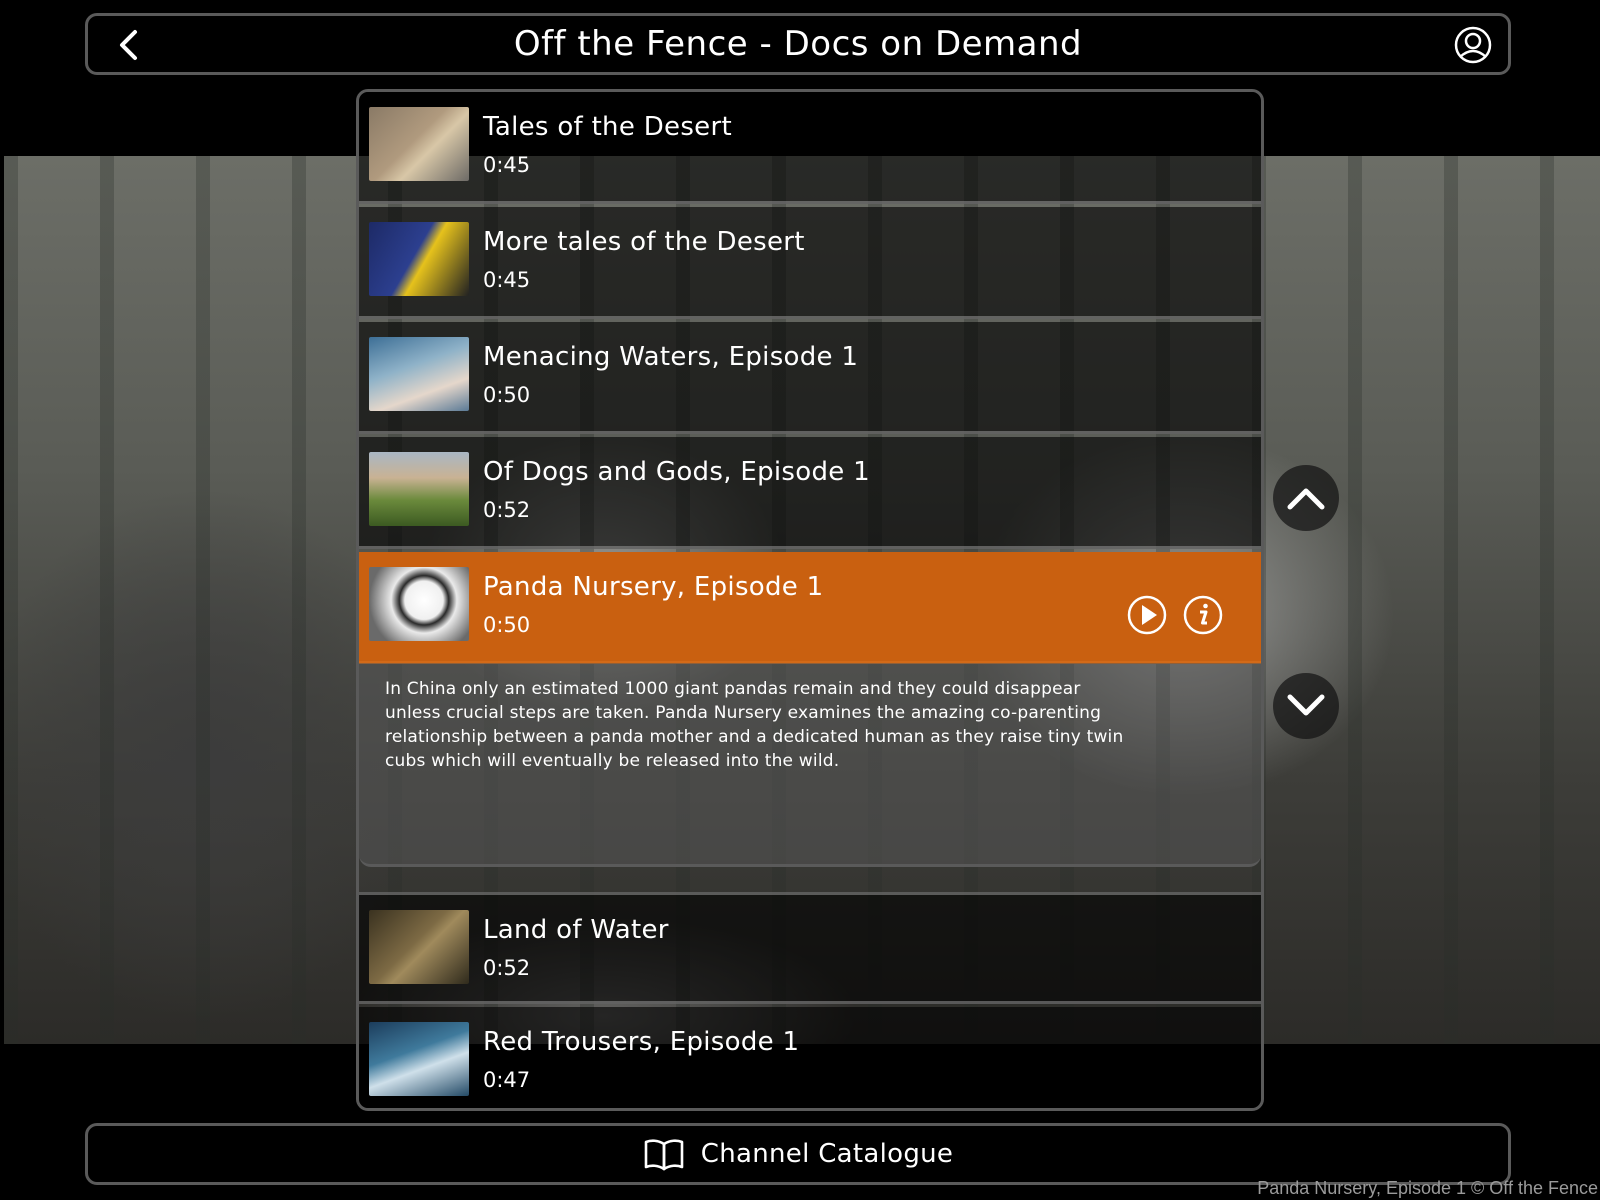  Describe the element at coordinates (607, 127) in the screenshot. I see `item-title: Tales of the Desert` at that location.